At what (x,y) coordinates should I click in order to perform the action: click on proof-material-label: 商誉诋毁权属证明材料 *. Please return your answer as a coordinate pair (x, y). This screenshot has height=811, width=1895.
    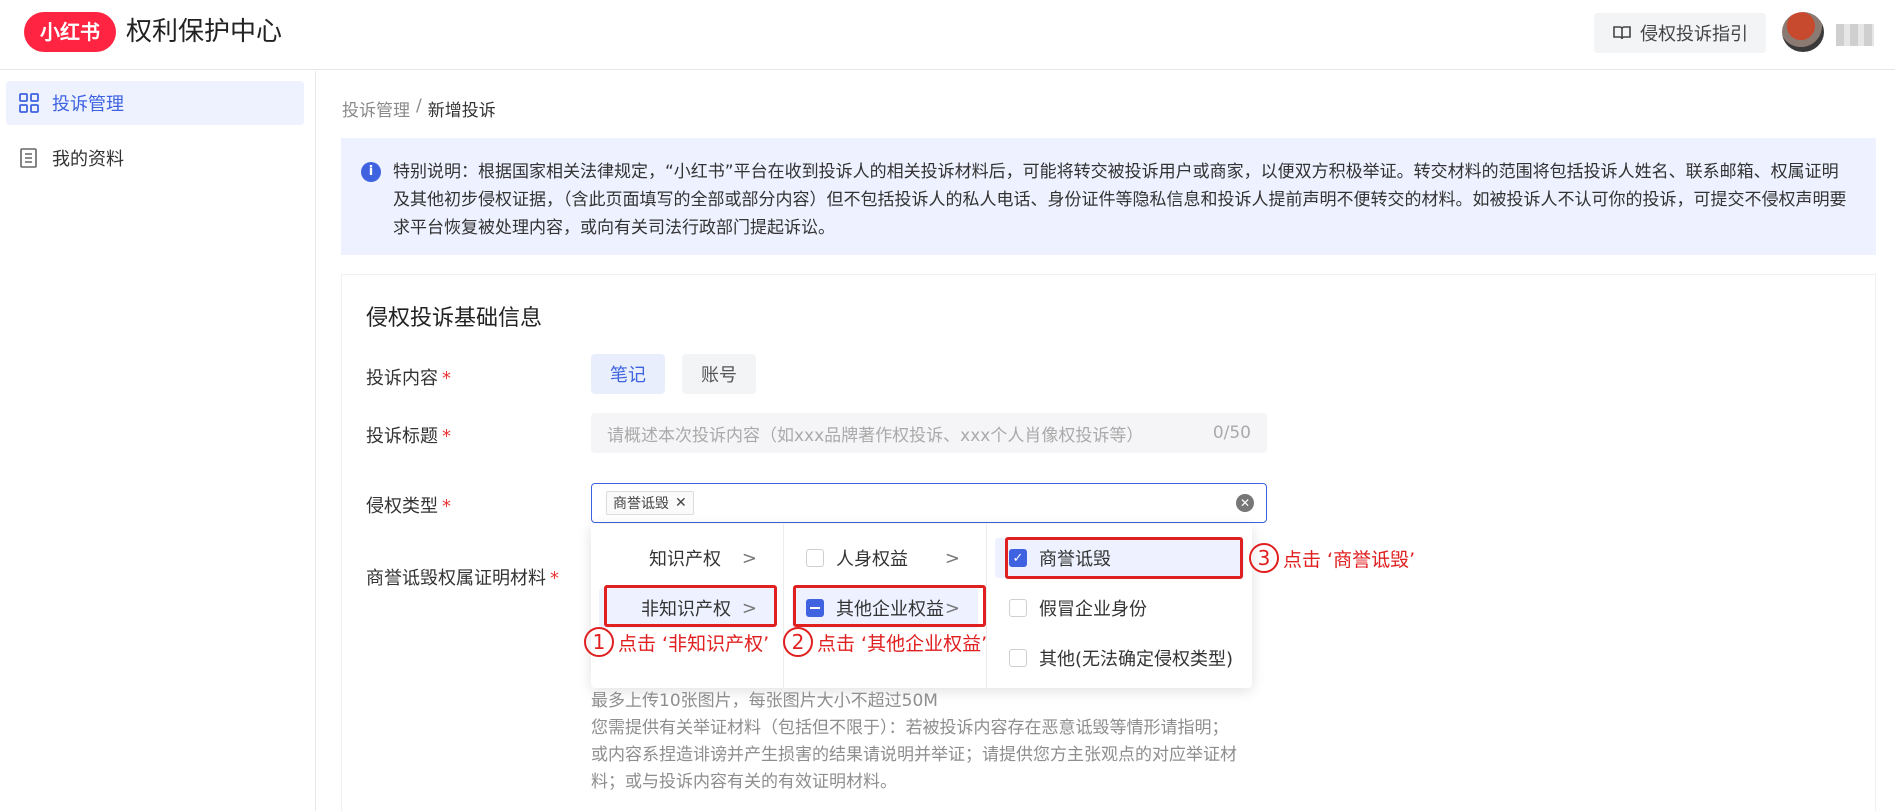
    Looking at the image, I should click on (462, 577).